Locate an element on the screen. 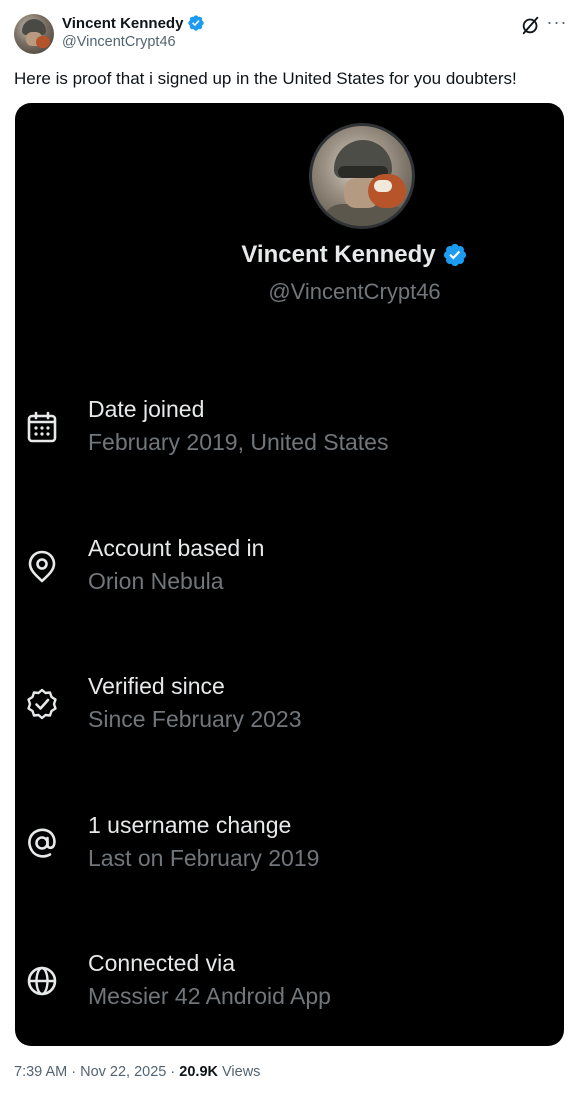 This screenshot has width=581, height=1102. at-sign-icon is located at coordinates (42, 843).